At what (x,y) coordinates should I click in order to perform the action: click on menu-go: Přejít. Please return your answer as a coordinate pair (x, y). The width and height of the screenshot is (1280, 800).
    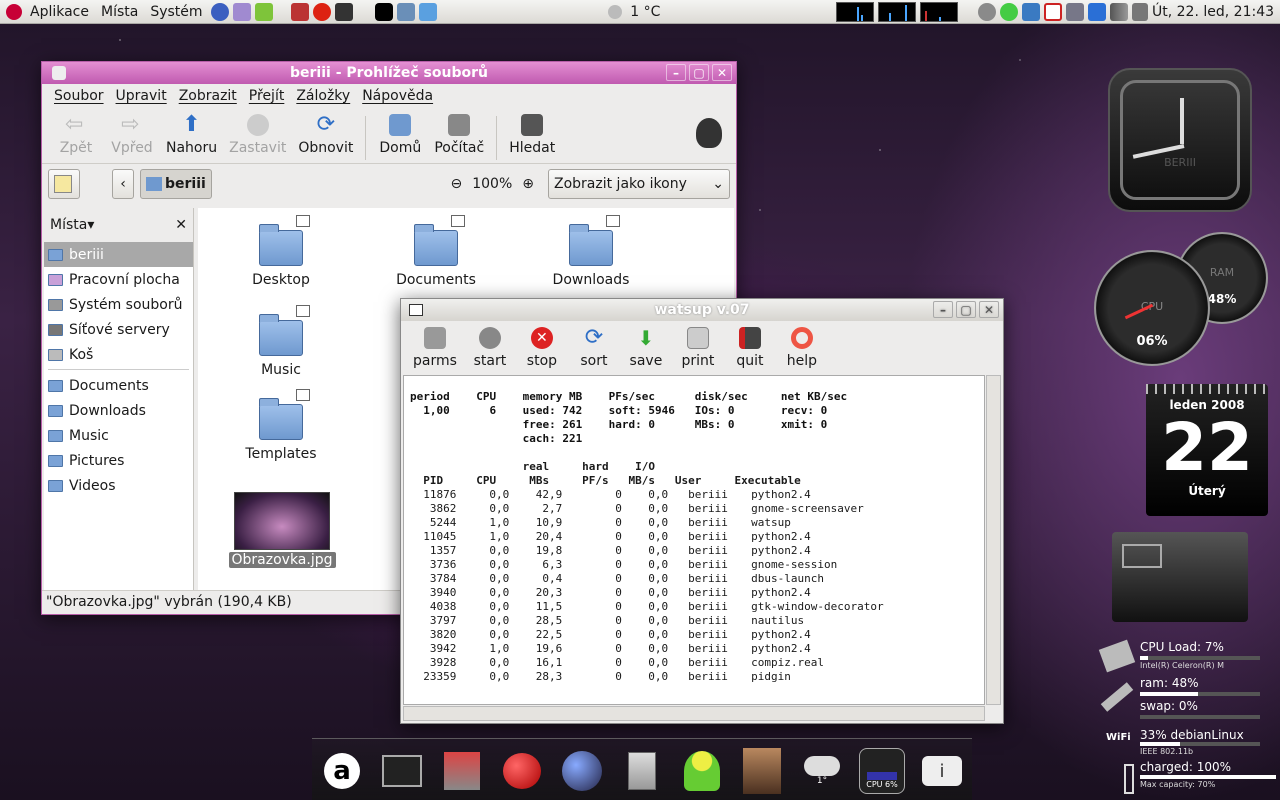
    Looking at the image, I should click on (267, 96).